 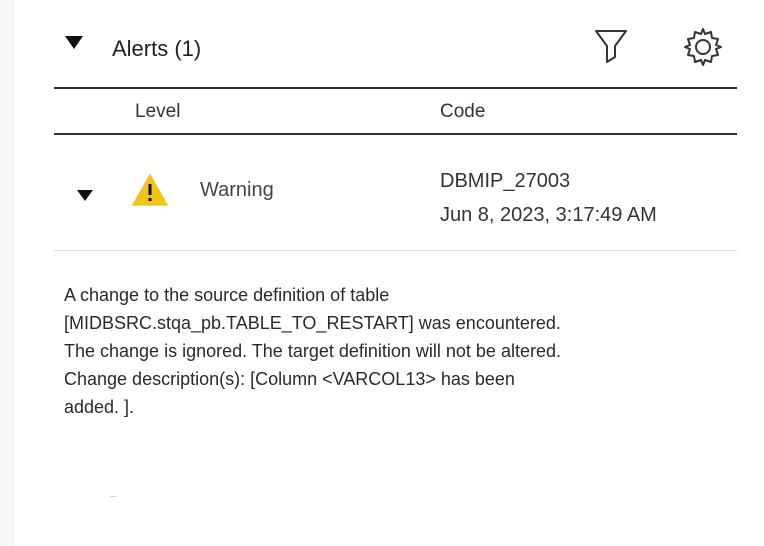 I want to click on alert-code: DBMIP_27003, so click(x=505, y=181).